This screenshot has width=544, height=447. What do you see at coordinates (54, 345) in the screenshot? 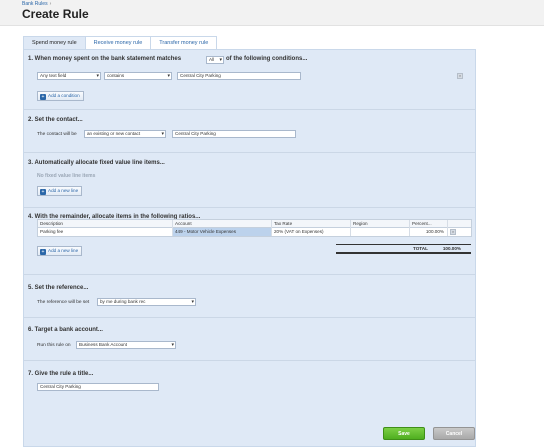
I see `bank-account-prefix-label: Run this rule on` at bounding box center [54, 345].